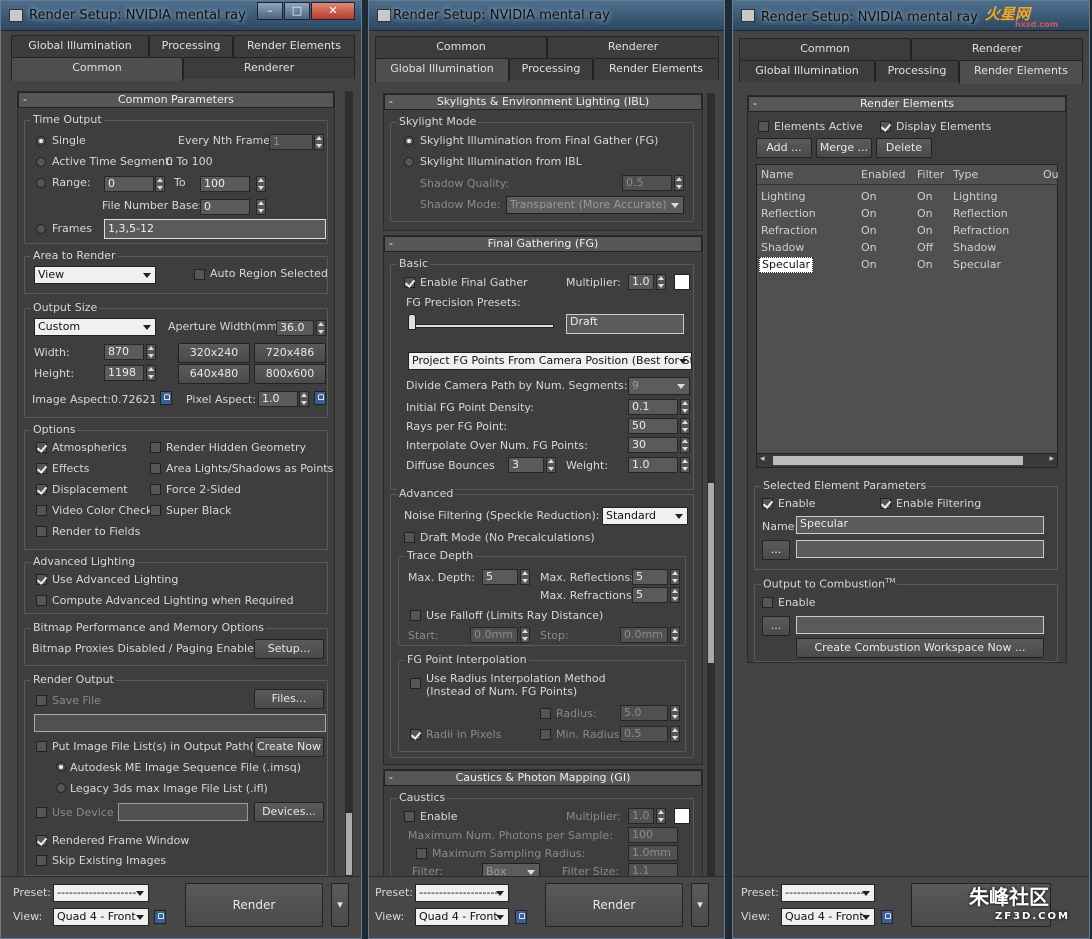 This screenshot has height=939, width=1092. I want to click on column-type: Type, so click(965, 175).